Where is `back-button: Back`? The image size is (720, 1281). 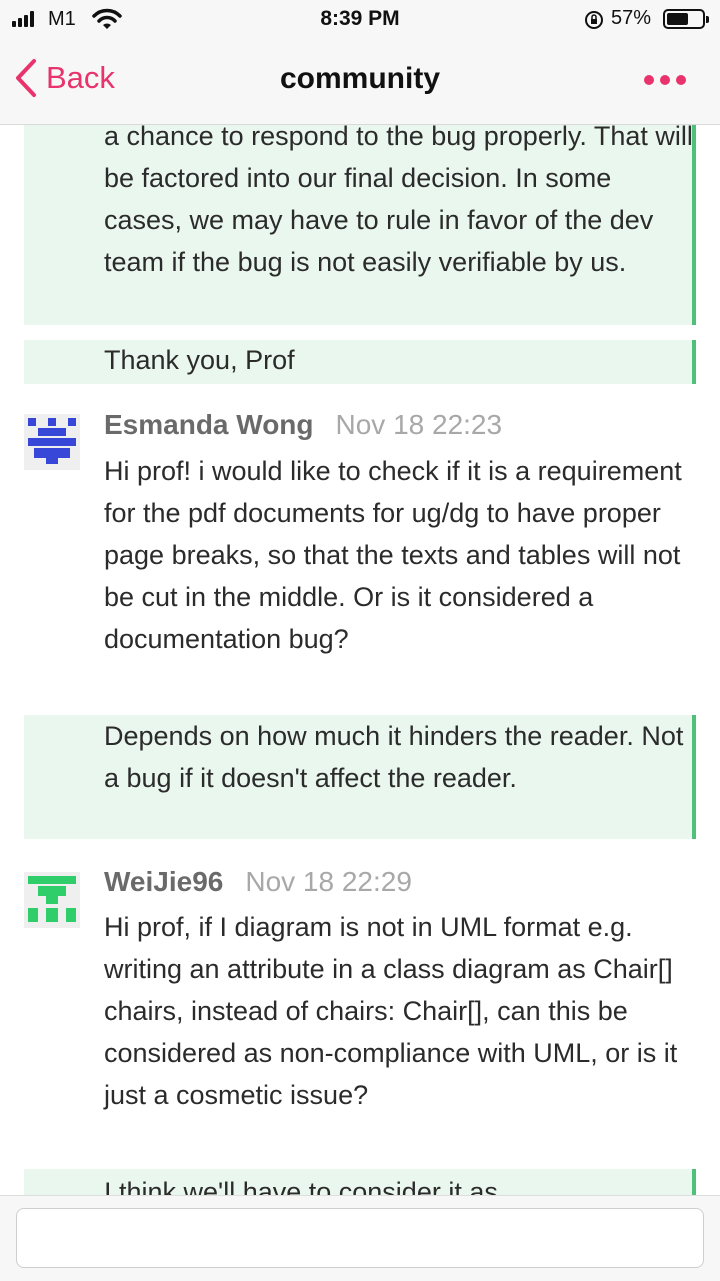 back-button: Back is located at coordinates (64, 78).